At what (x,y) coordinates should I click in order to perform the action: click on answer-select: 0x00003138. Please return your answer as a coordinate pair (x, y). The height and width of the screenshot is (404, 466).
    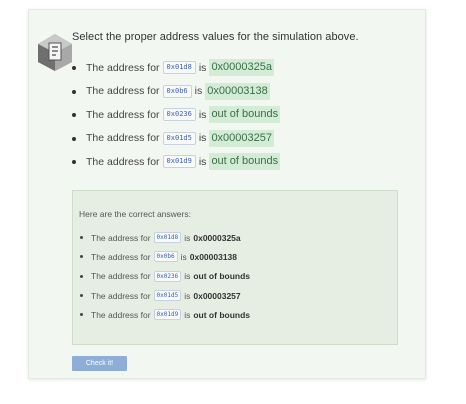
    Looking at the image, I should click on (237, 91).